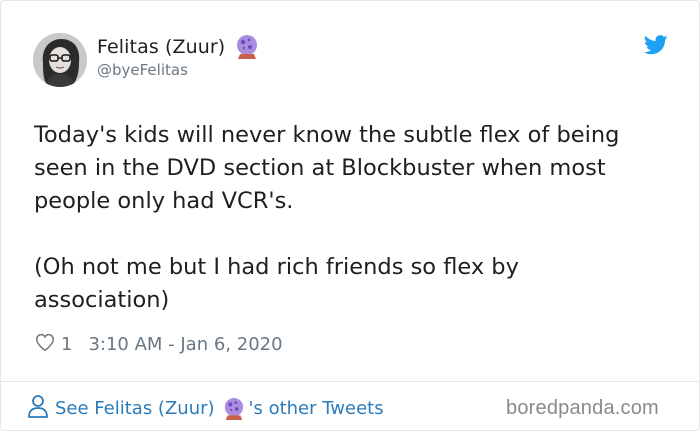 This screenshot has width=700, height=431. I want to click on person-icon, so click(41, 408).